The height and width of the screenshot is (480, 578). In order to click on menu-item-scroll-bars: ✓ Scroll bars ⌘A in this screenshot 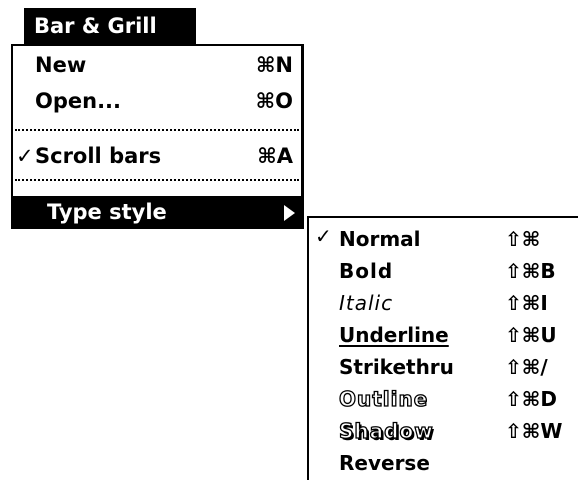, I will do `click(157, 156)`.